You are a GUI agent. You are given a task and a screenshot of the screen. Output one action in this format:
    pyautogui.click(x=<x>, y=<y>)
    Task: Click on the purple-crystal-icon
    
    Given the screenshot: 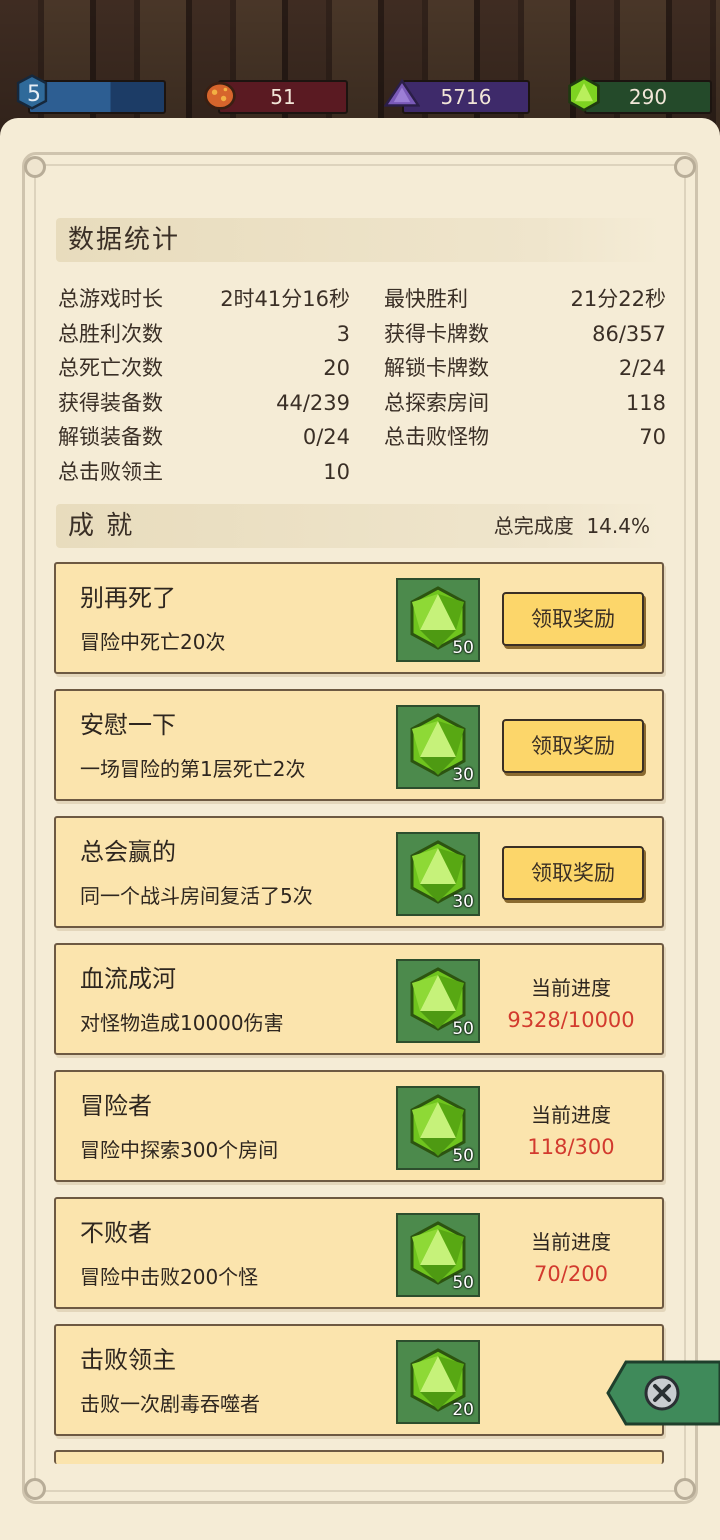 What is the action you would take?
    pyautogui.click(x=402, y=92)
    